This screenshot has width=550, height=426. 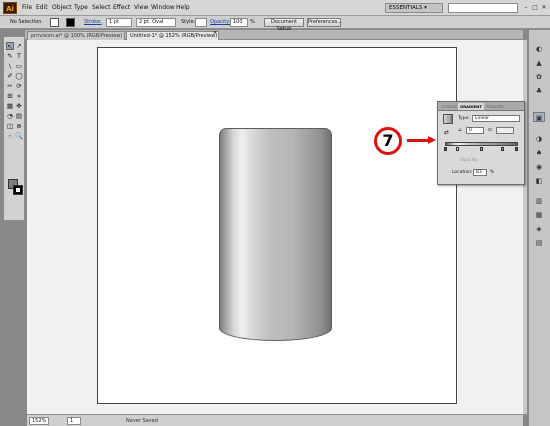 I want to click on gradient-tool-icon: ✥, so click(x=19, y=106).